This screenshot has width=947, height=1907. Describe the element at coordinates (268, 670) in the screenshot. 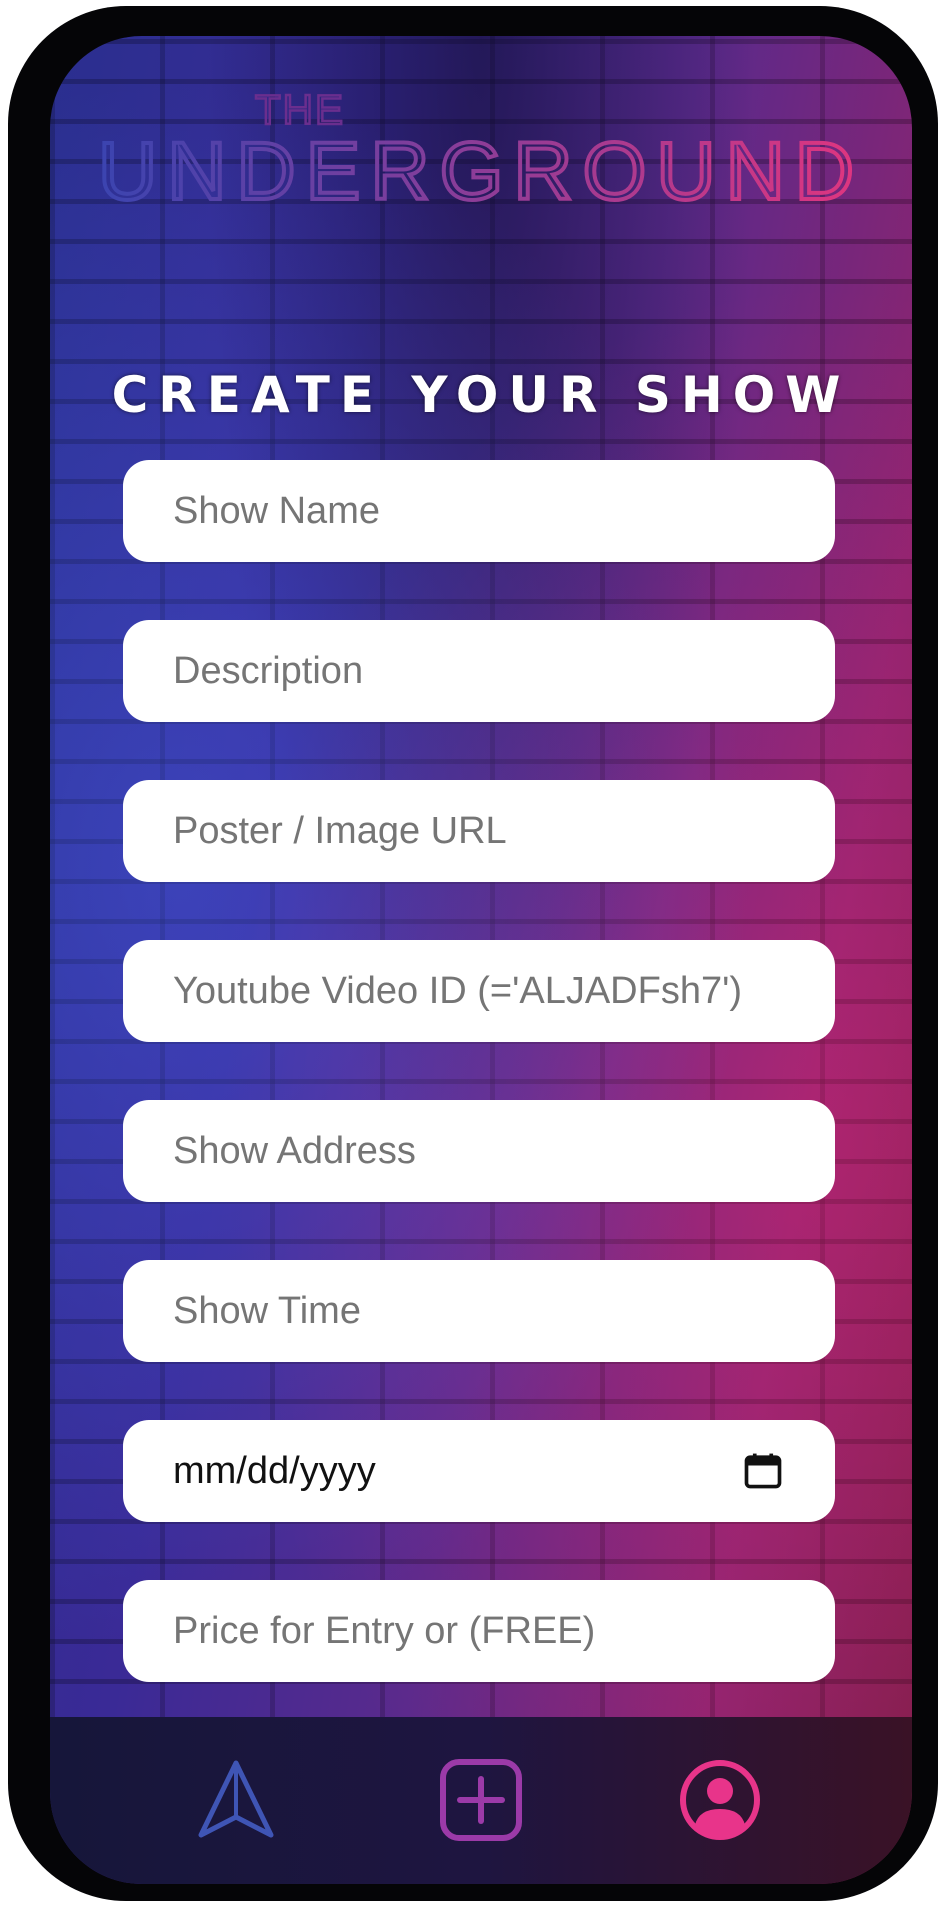

I see `description-placeholder: Description` at that location.